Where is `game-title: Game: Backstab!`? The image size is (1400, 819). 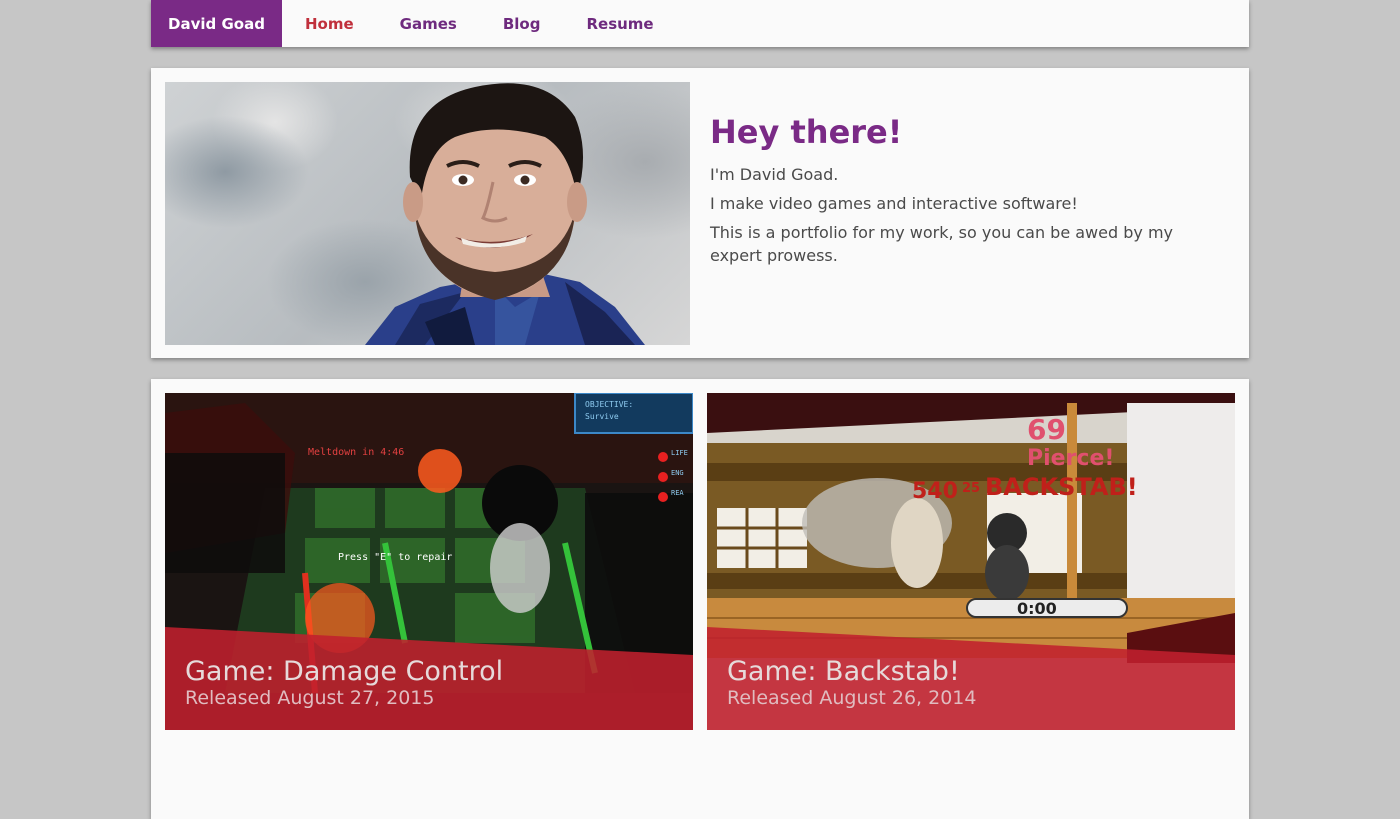
game-title: Game: Backstab! is located at coordinates (843, 671).